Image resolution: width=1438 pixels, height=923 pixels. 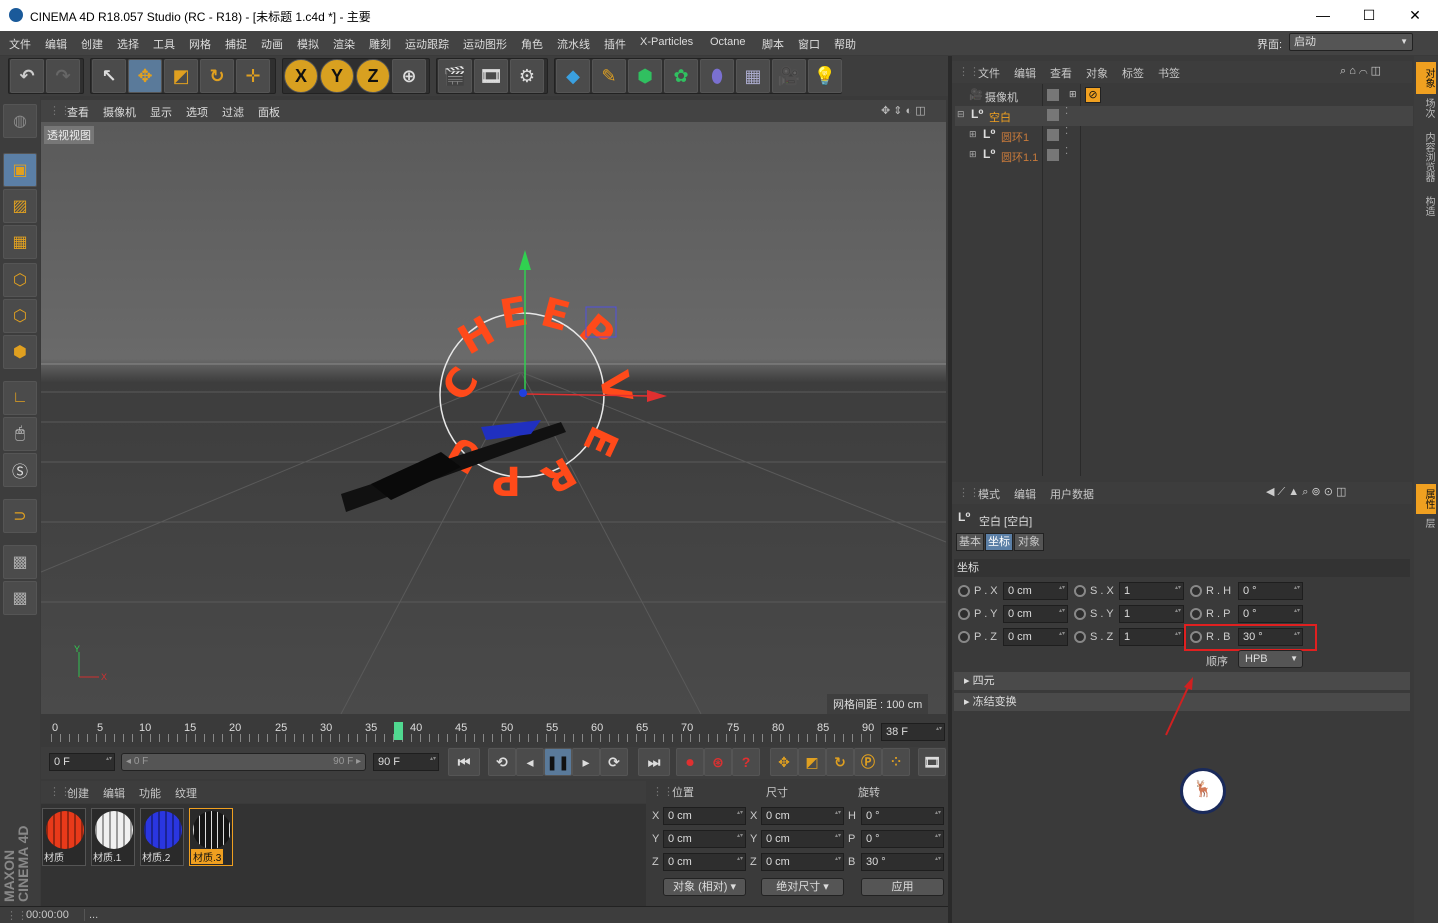 What do you see at coordinates (527, 76) in the screenshot?
I see `render-settings-icon: ⚙` at bounding box center [527, 76].